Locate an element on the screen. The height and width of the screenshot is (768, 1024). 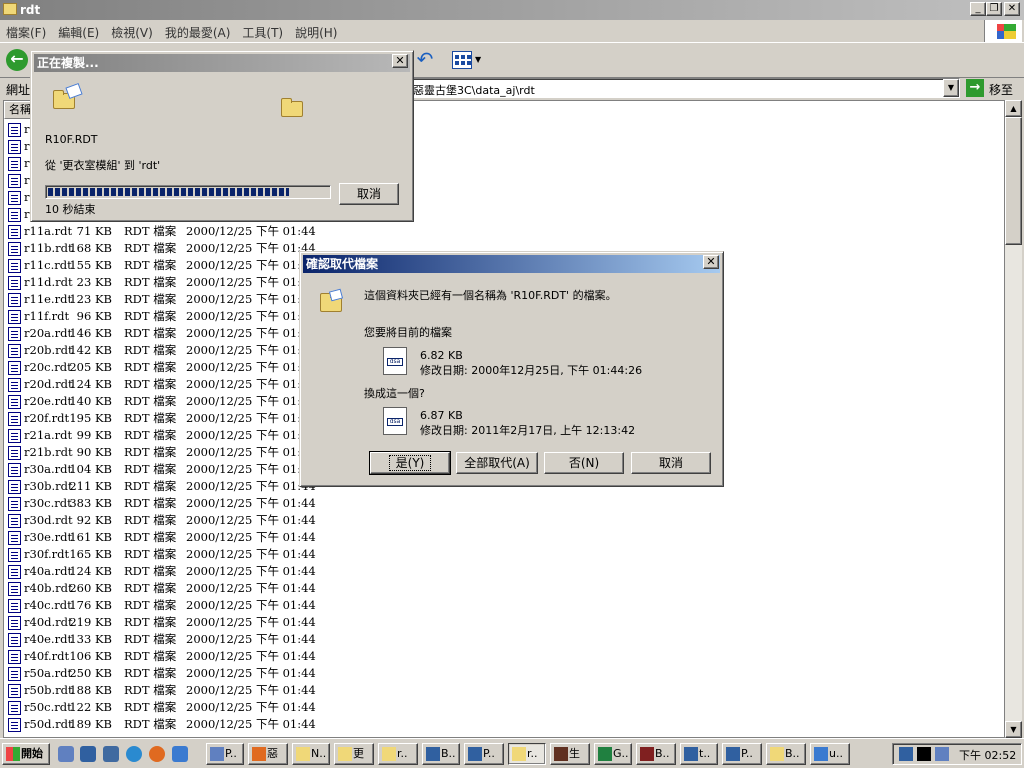
no-button: 否(N) is located at coordinates (584, 463).